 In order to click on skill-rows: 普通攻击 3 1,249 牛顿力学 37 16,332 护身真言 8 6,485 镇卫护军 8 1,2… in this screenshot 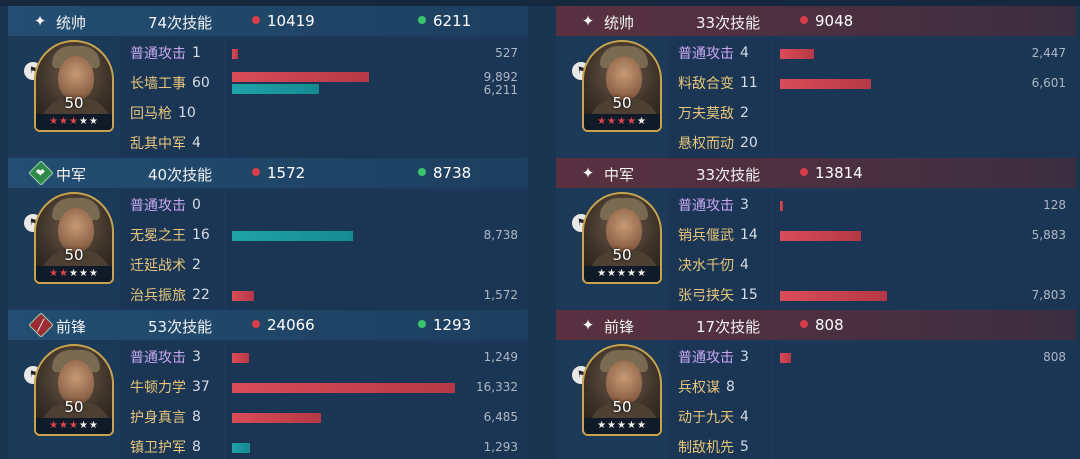, I will do `click(324, 399)`.